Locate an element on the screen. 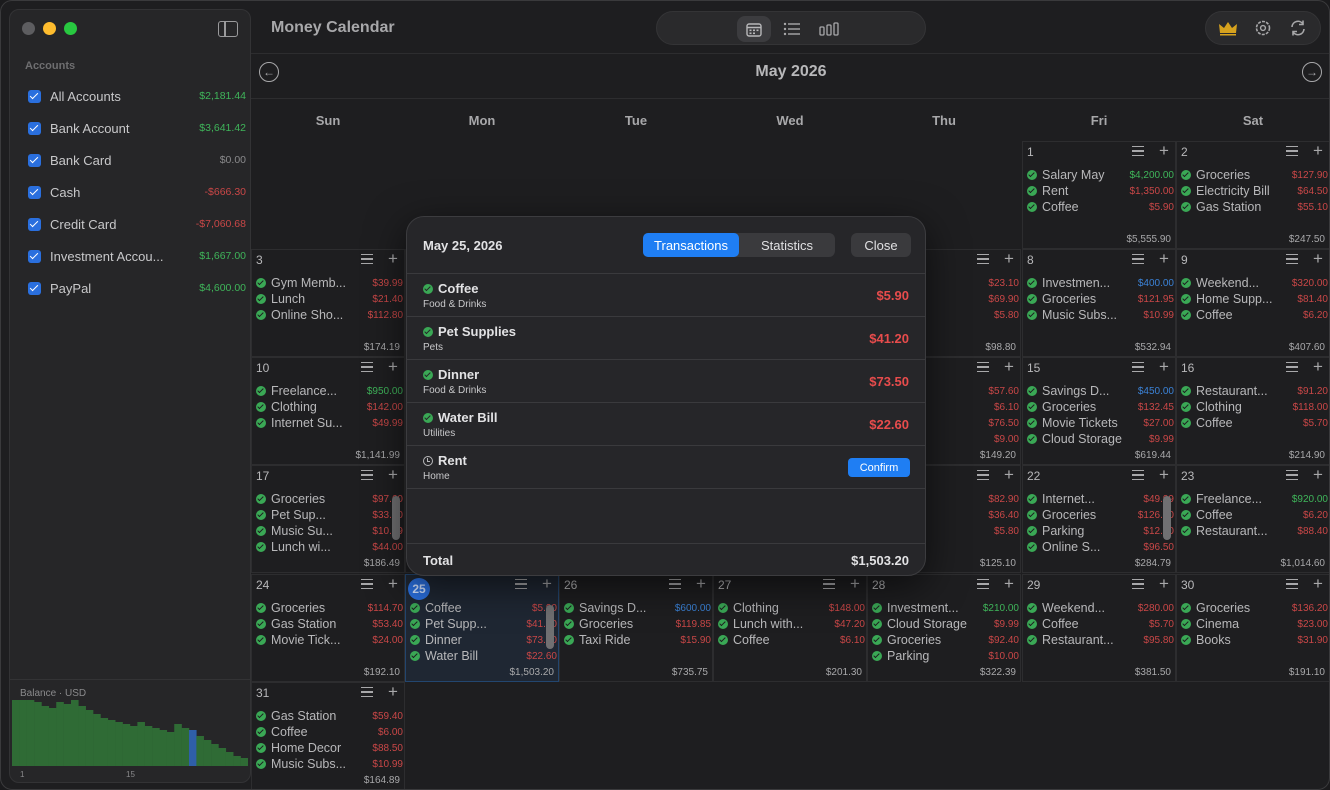 This screenshot has height=790, width=1330. cell-transaction: Rent $1,350.00 is located at coordinates (1100, 191).